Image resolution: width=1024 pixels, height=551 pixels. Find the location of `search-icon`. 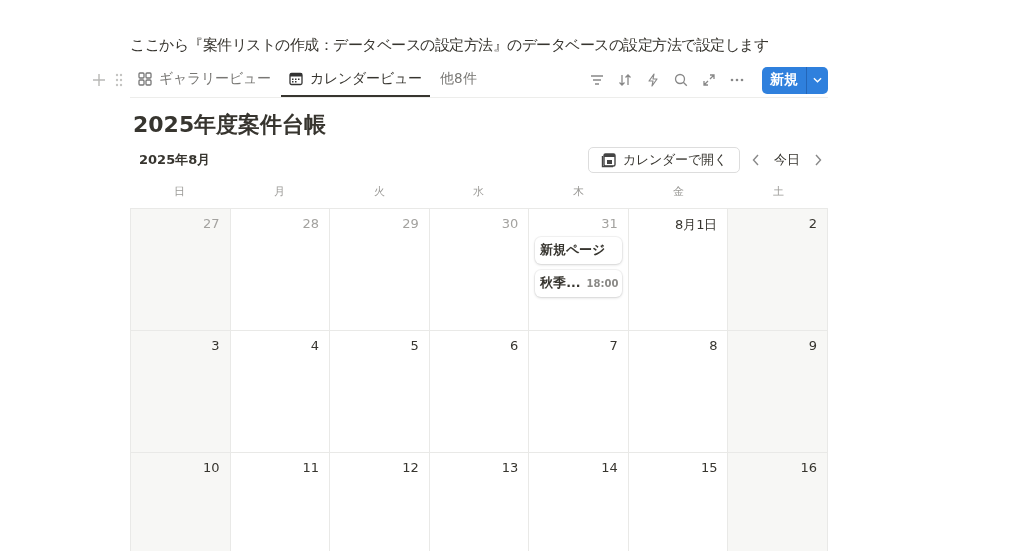

search-icon is located at coordinates (681, 80).